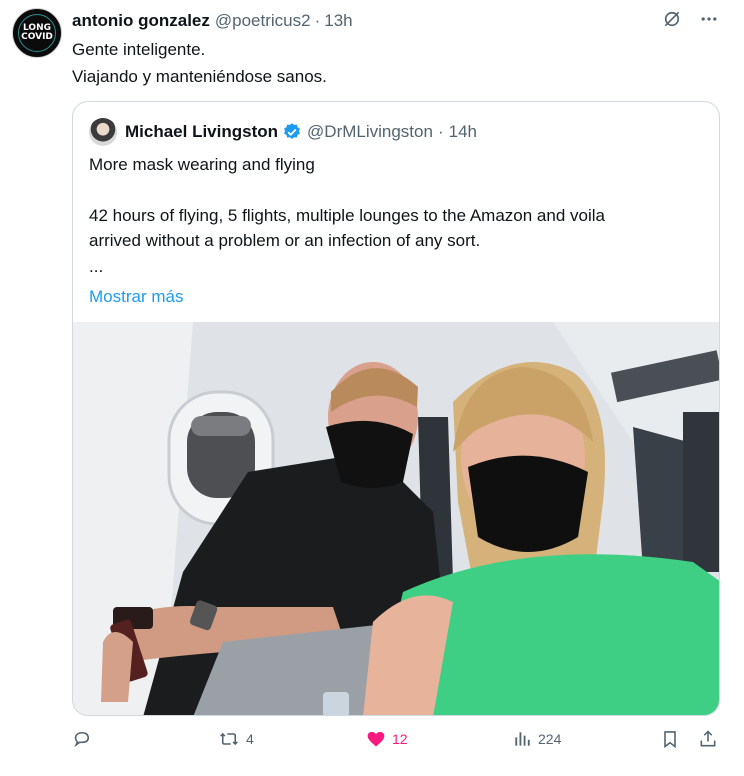 The height and width of the screenshot is (776, 744). I want to click on reply-button, so click(85, 739).